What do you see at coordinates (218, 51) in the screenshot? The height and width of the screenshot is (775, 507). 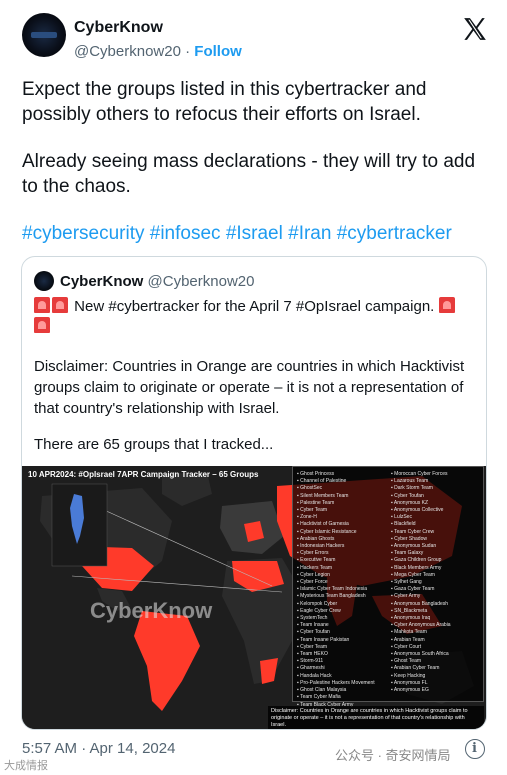 I see `follow-button: Follow` at bounding box center [218, 51].